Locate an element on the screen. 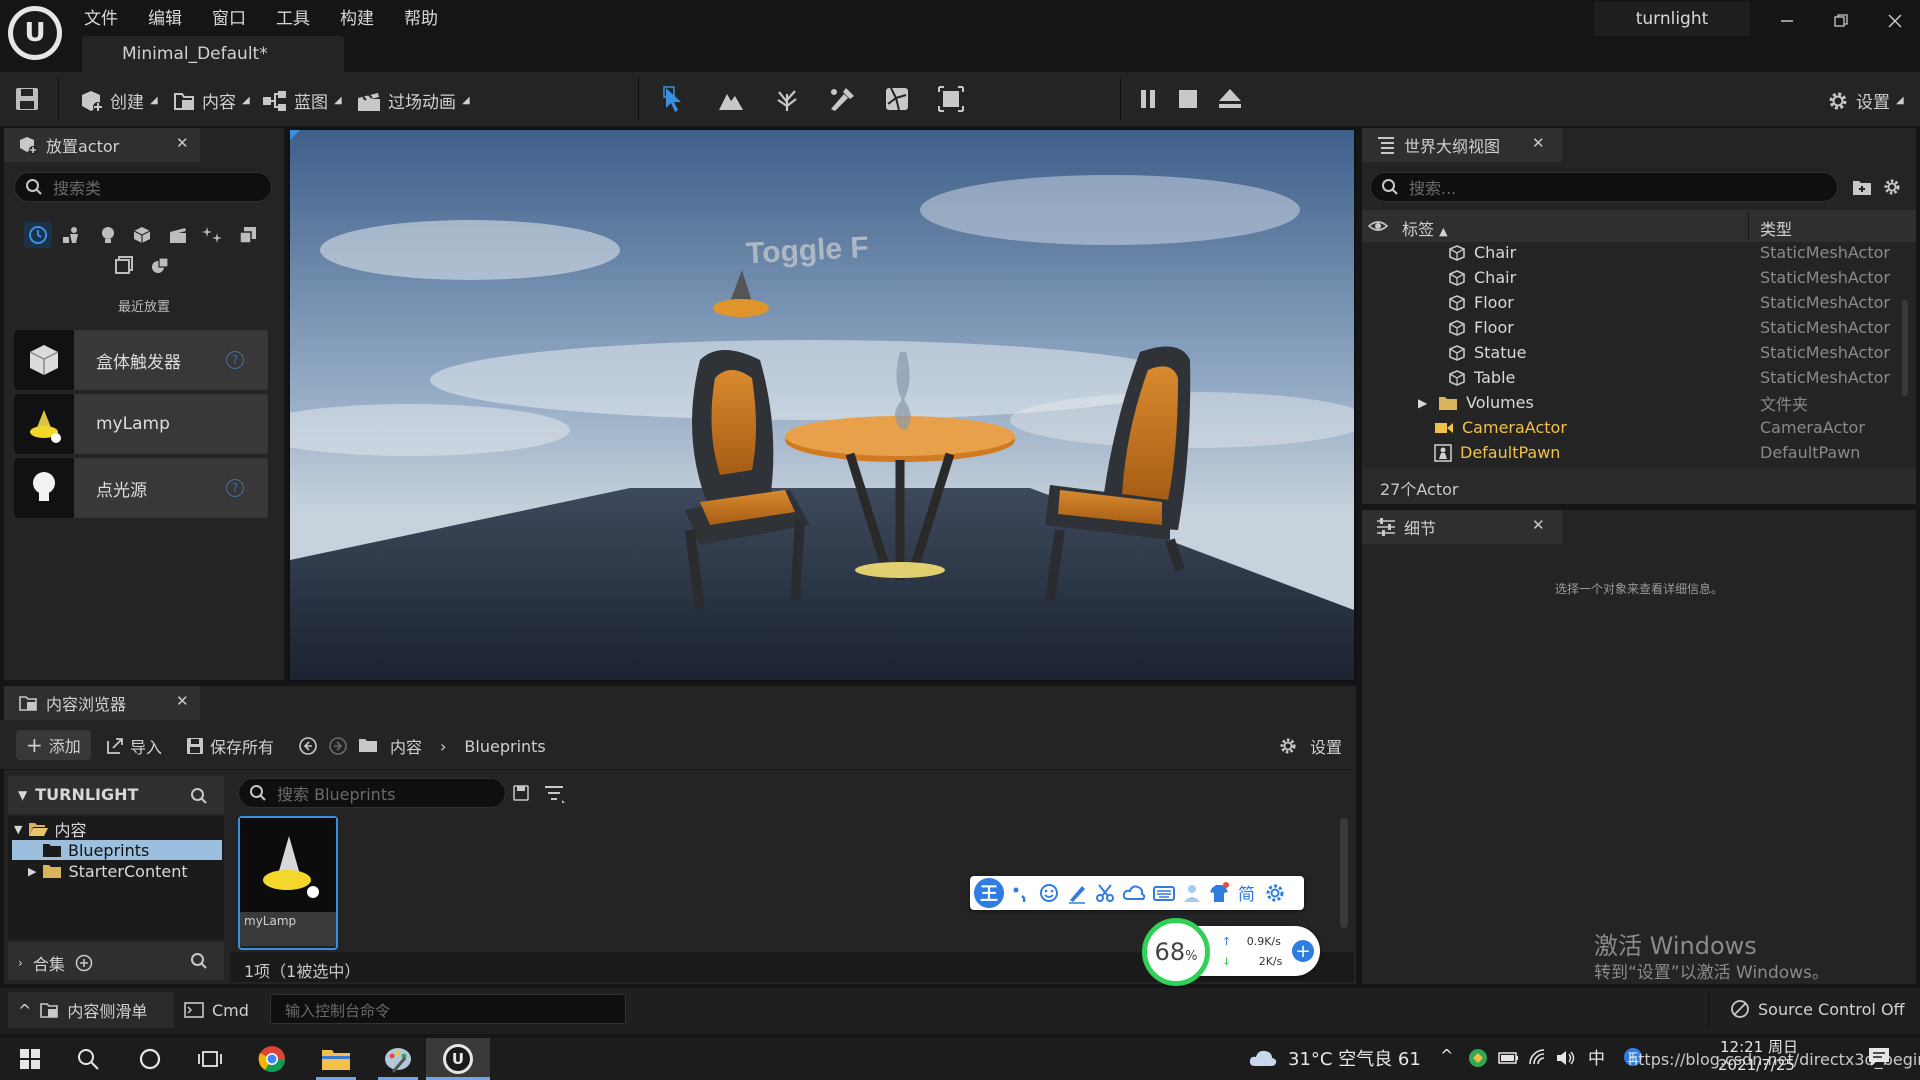  shapes-category-icon is located at coordinates (142, 235).